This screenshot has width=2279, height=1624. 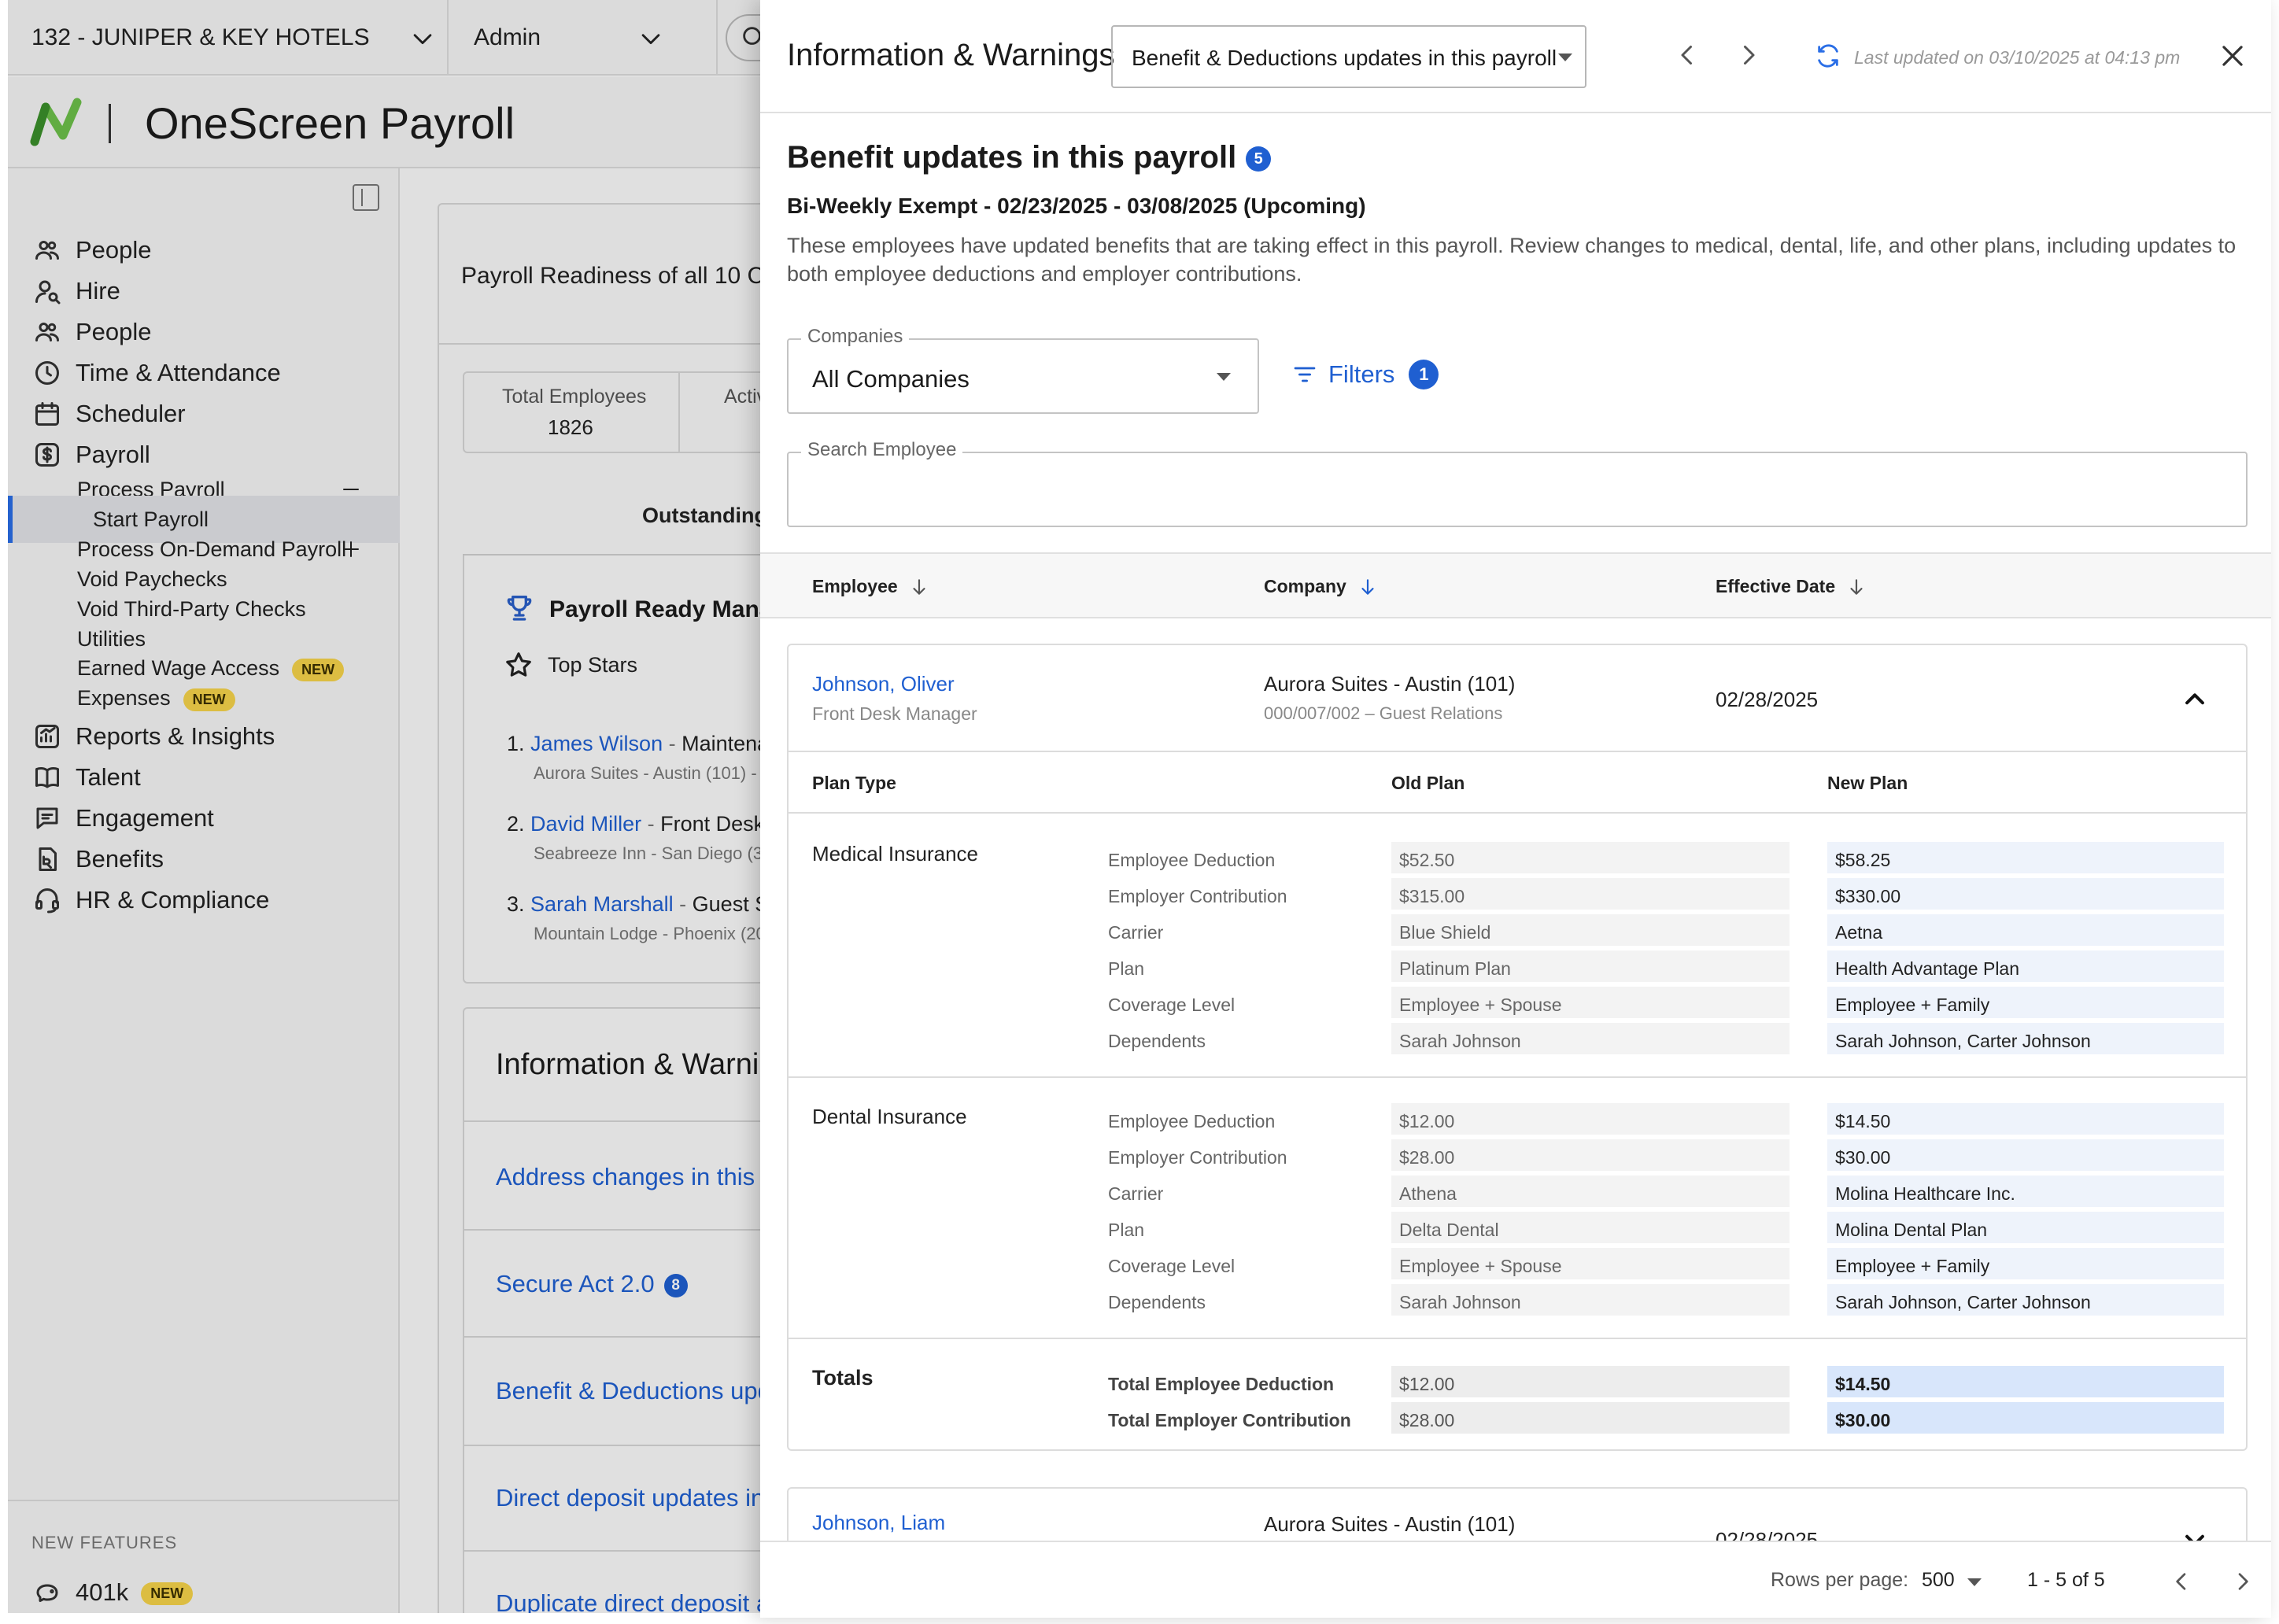 What do you see at coordinates (1023, 370) in the screenshot?
I see `companies-select: Companies All Companies` at bounding box center [1023, 370].